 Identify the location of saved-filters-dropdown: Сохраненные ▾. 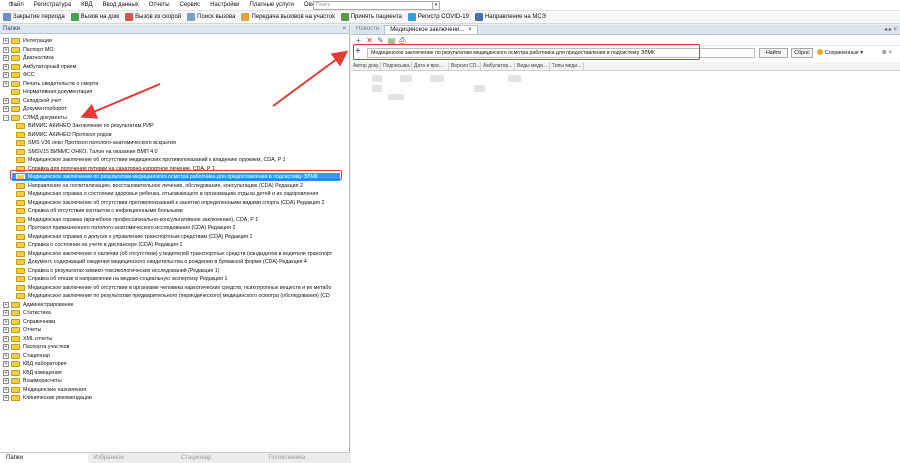
(840, 53).